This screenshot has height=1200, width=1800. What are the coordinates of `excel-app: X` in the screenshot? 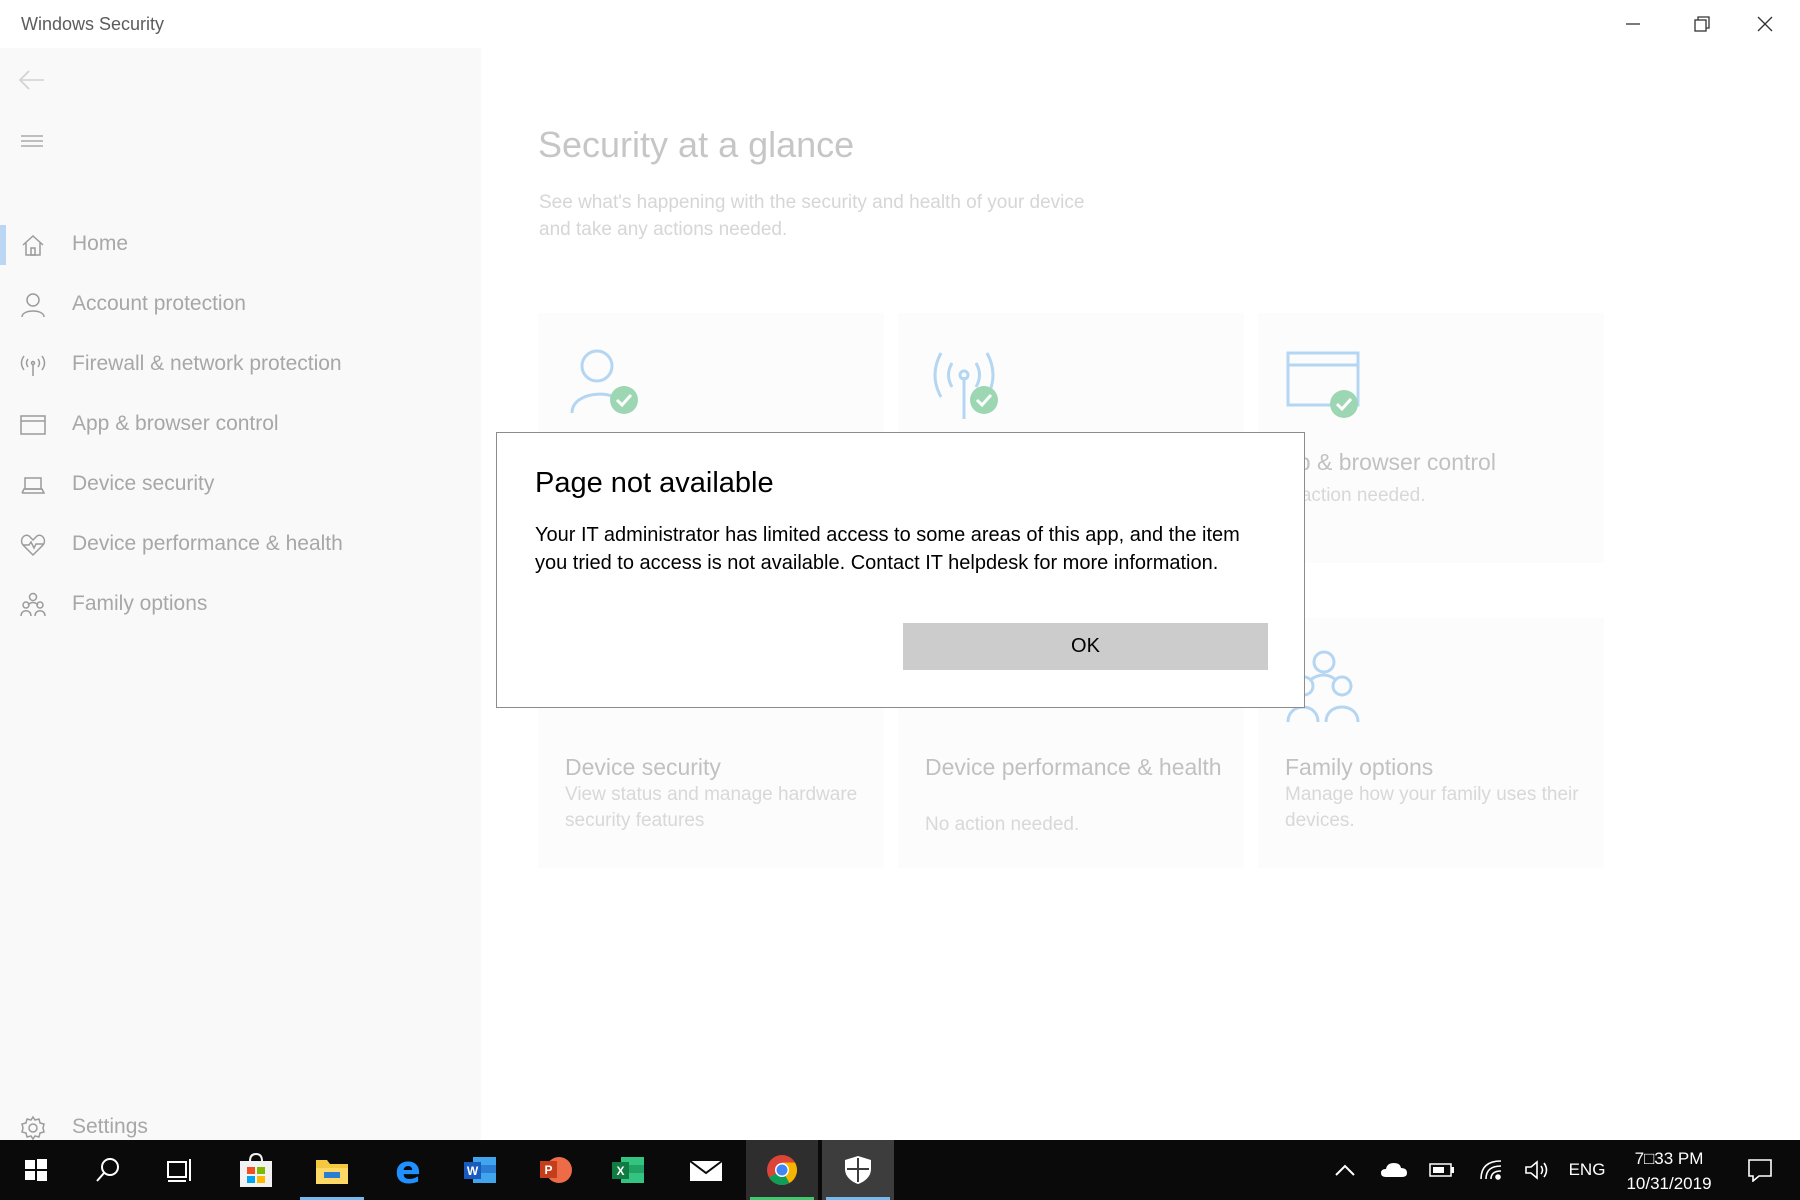 It's located at (628, 1170).